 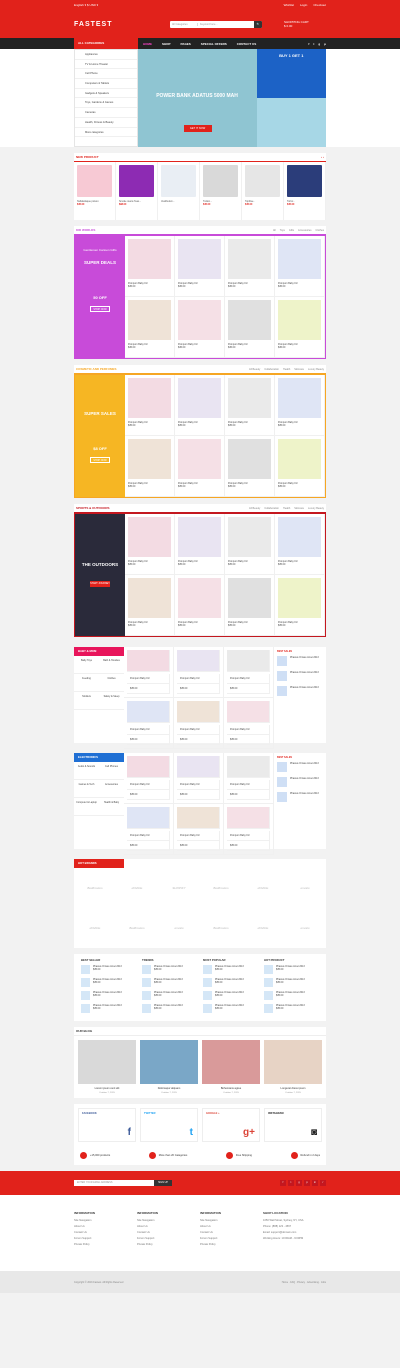 I want to click on section-tab: All, so click(x=274, y=230).